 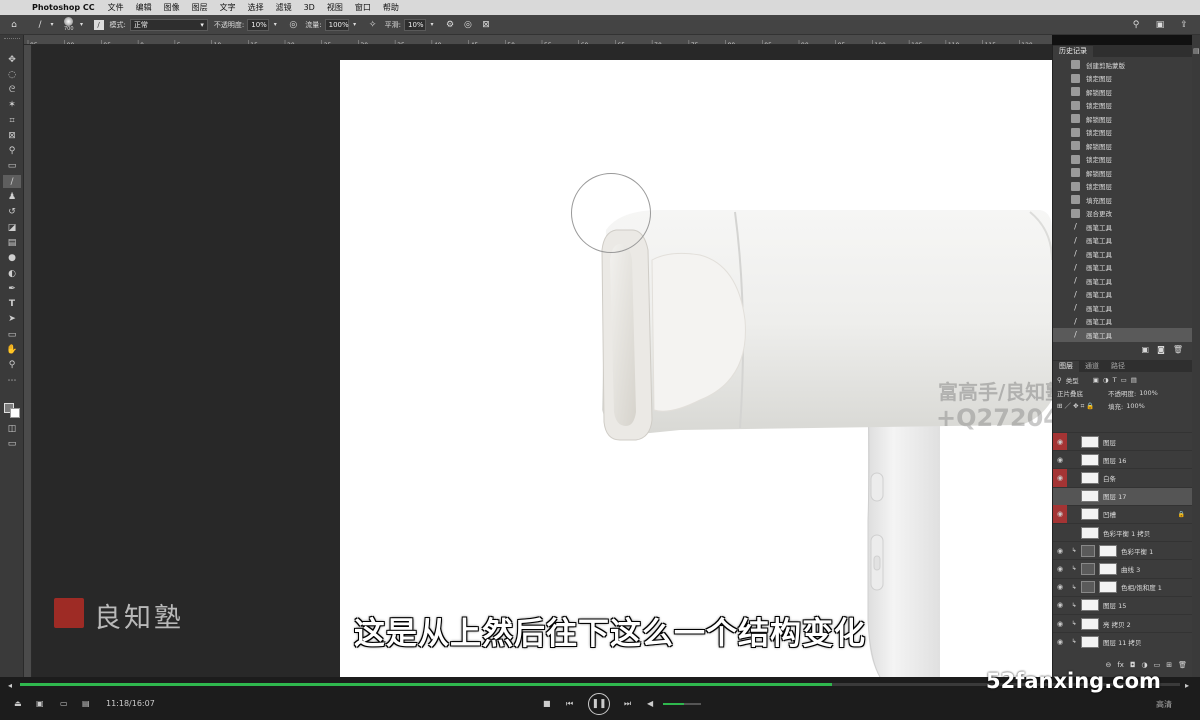 What do you see at coordinates (12, 273) in the screenshot?
I see `dodge-tool-icon: ◐` at bounding box center [12, 273].